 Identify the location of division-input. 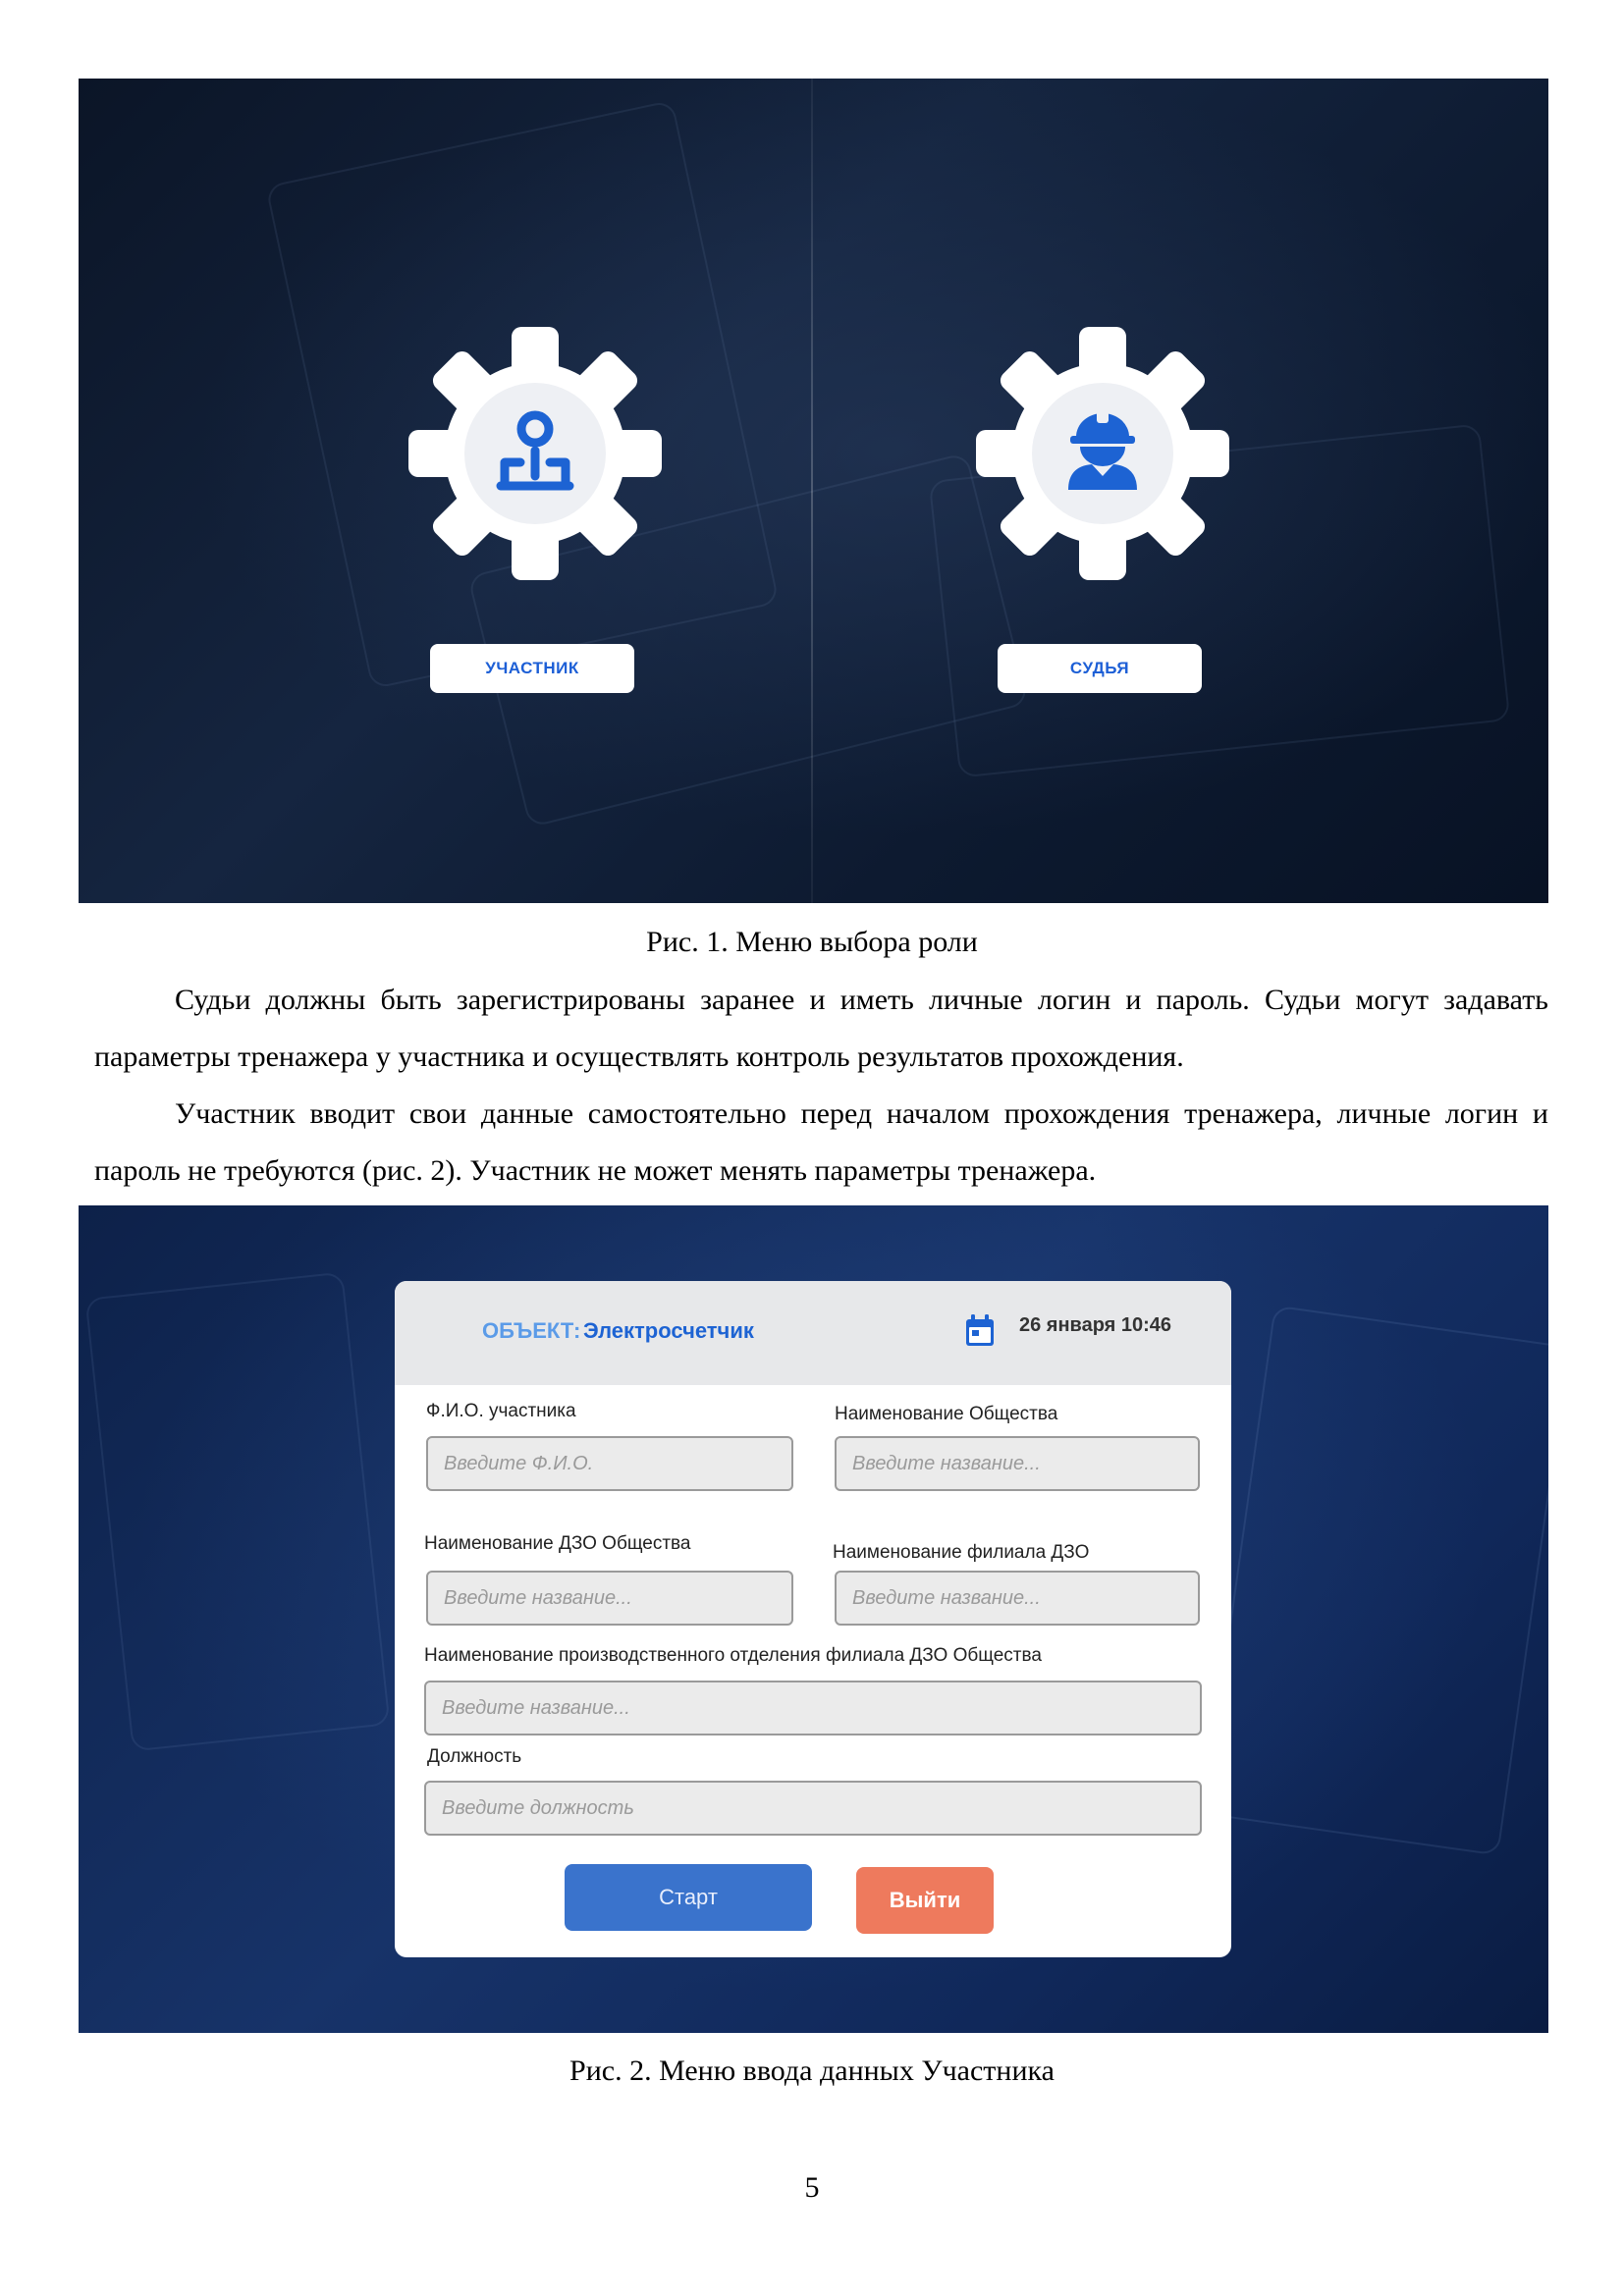
(813, 1708).